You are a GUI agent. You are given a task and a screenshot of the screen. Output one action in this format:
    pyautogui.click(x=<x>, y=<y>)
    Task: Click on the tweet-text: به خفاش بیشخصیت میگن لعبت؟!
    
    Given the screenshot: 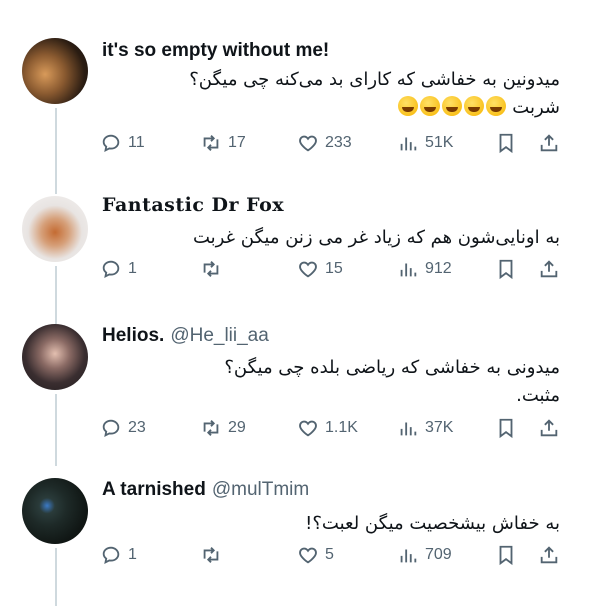 What is the action you would take?
    pyautogui.click(x=340, y=524)
    